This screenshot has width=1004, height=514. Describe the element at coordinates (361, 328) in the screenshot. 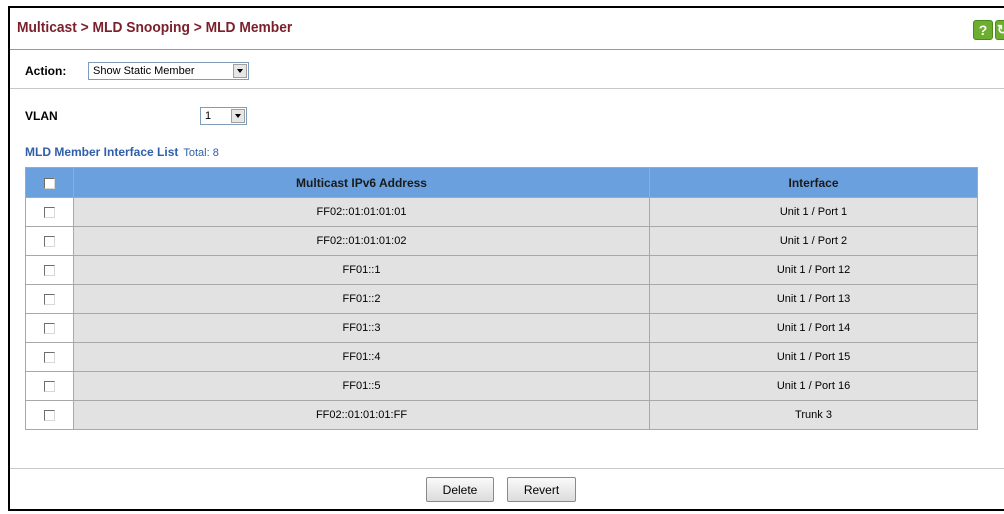

I see `row-address: FF01::3` at that location.